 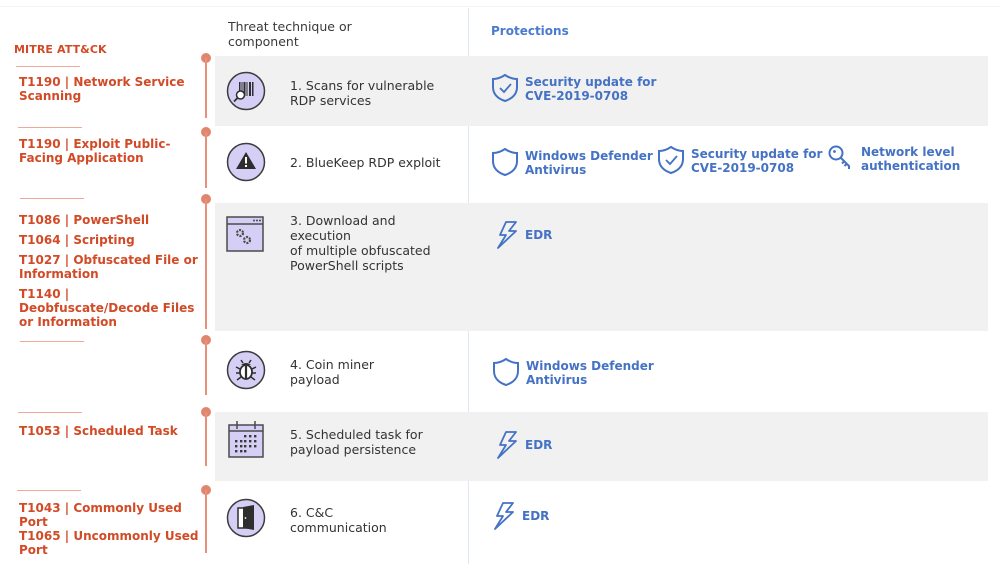 What do you see at coordinates (839, 157) in the screenshot?
I see `key-icon` at bounding box center [839, 157].